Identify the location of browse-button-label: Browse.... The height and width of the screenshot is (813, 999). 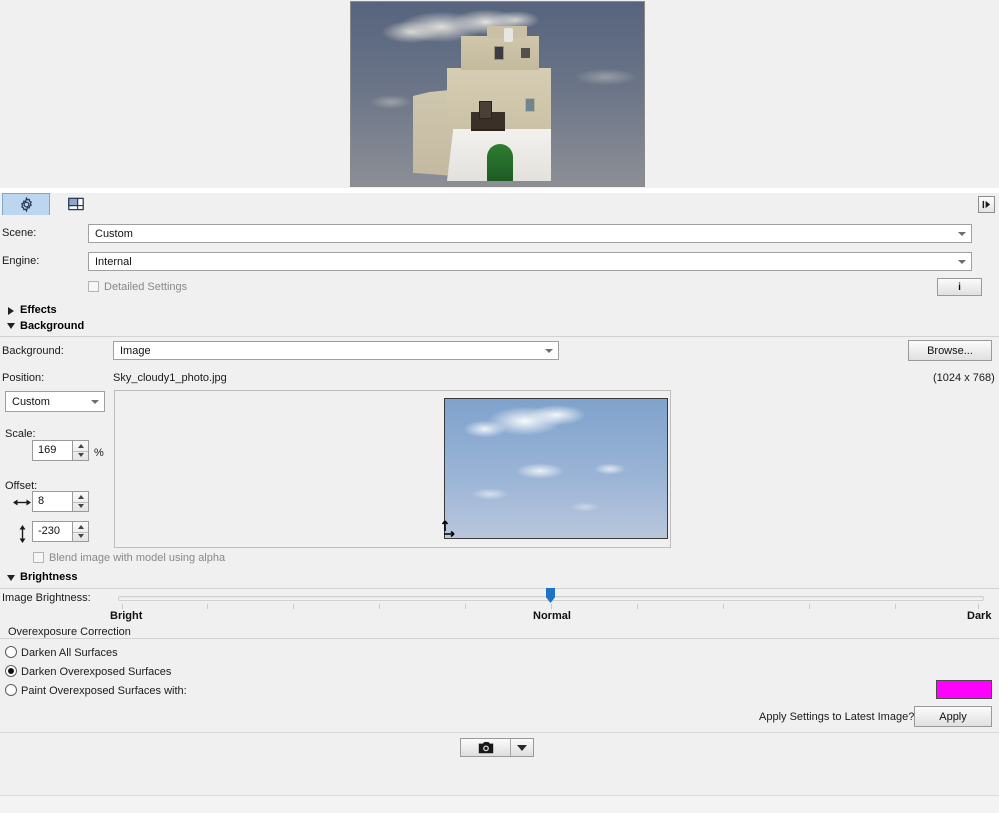
(950, 350).